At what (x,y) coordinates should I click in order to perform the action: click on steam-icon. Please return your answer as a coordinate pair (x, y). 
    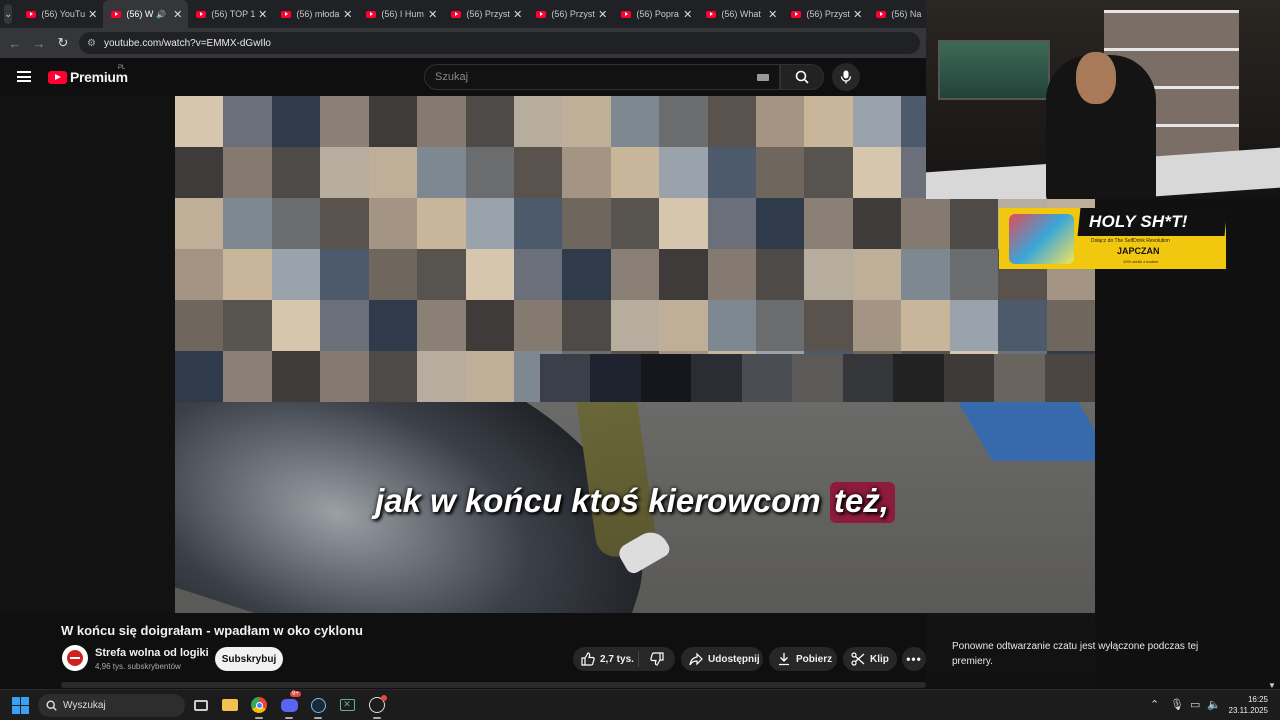
    Looking at the image, I should click on (318, 707).